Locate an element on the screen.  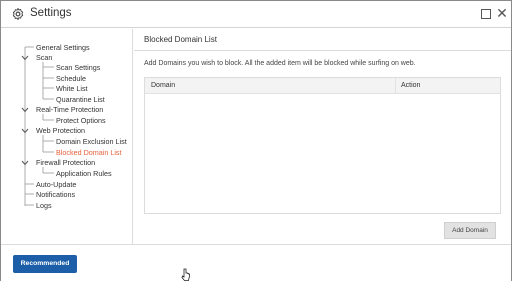
nav-firewall-protection: Firewall Protection is located at coordinates (65, 162).